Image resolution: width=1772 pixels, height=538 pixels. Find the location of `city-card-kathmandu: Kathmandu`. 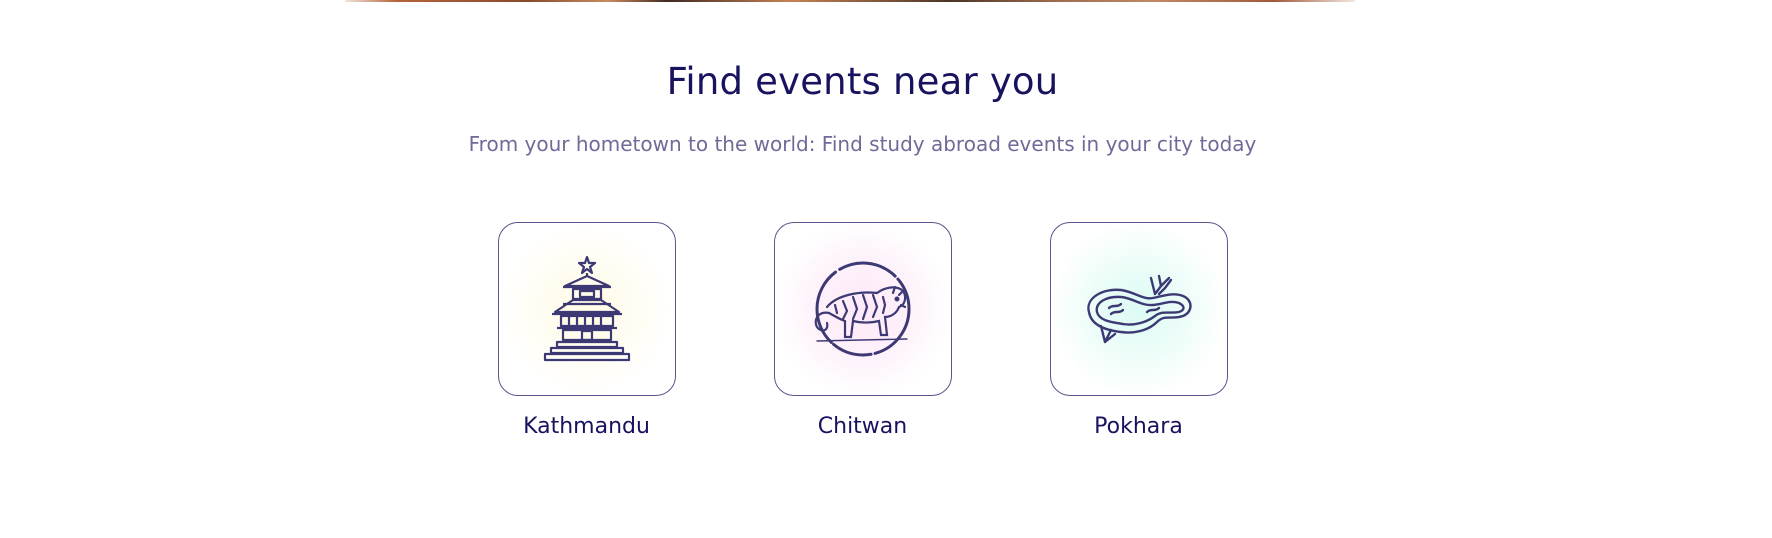

city-card-kathmandu: Kathmandu is located at coordinates (587, 330).